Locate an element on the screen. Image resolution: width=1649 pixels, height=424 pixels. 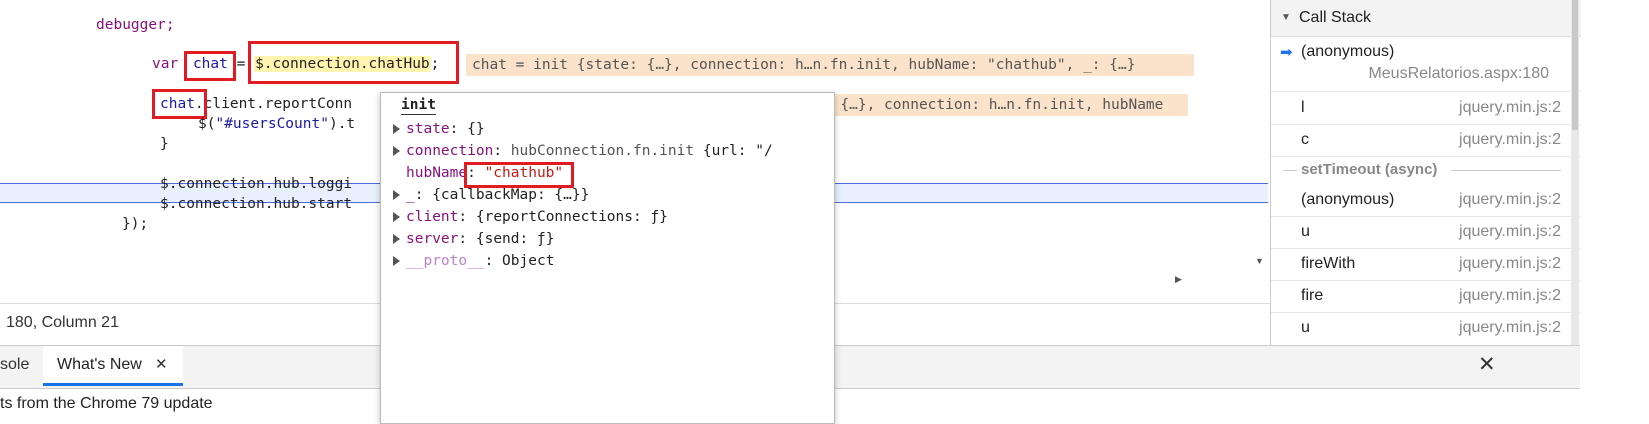
property-name: hubName is located at coordinates (437, 173).